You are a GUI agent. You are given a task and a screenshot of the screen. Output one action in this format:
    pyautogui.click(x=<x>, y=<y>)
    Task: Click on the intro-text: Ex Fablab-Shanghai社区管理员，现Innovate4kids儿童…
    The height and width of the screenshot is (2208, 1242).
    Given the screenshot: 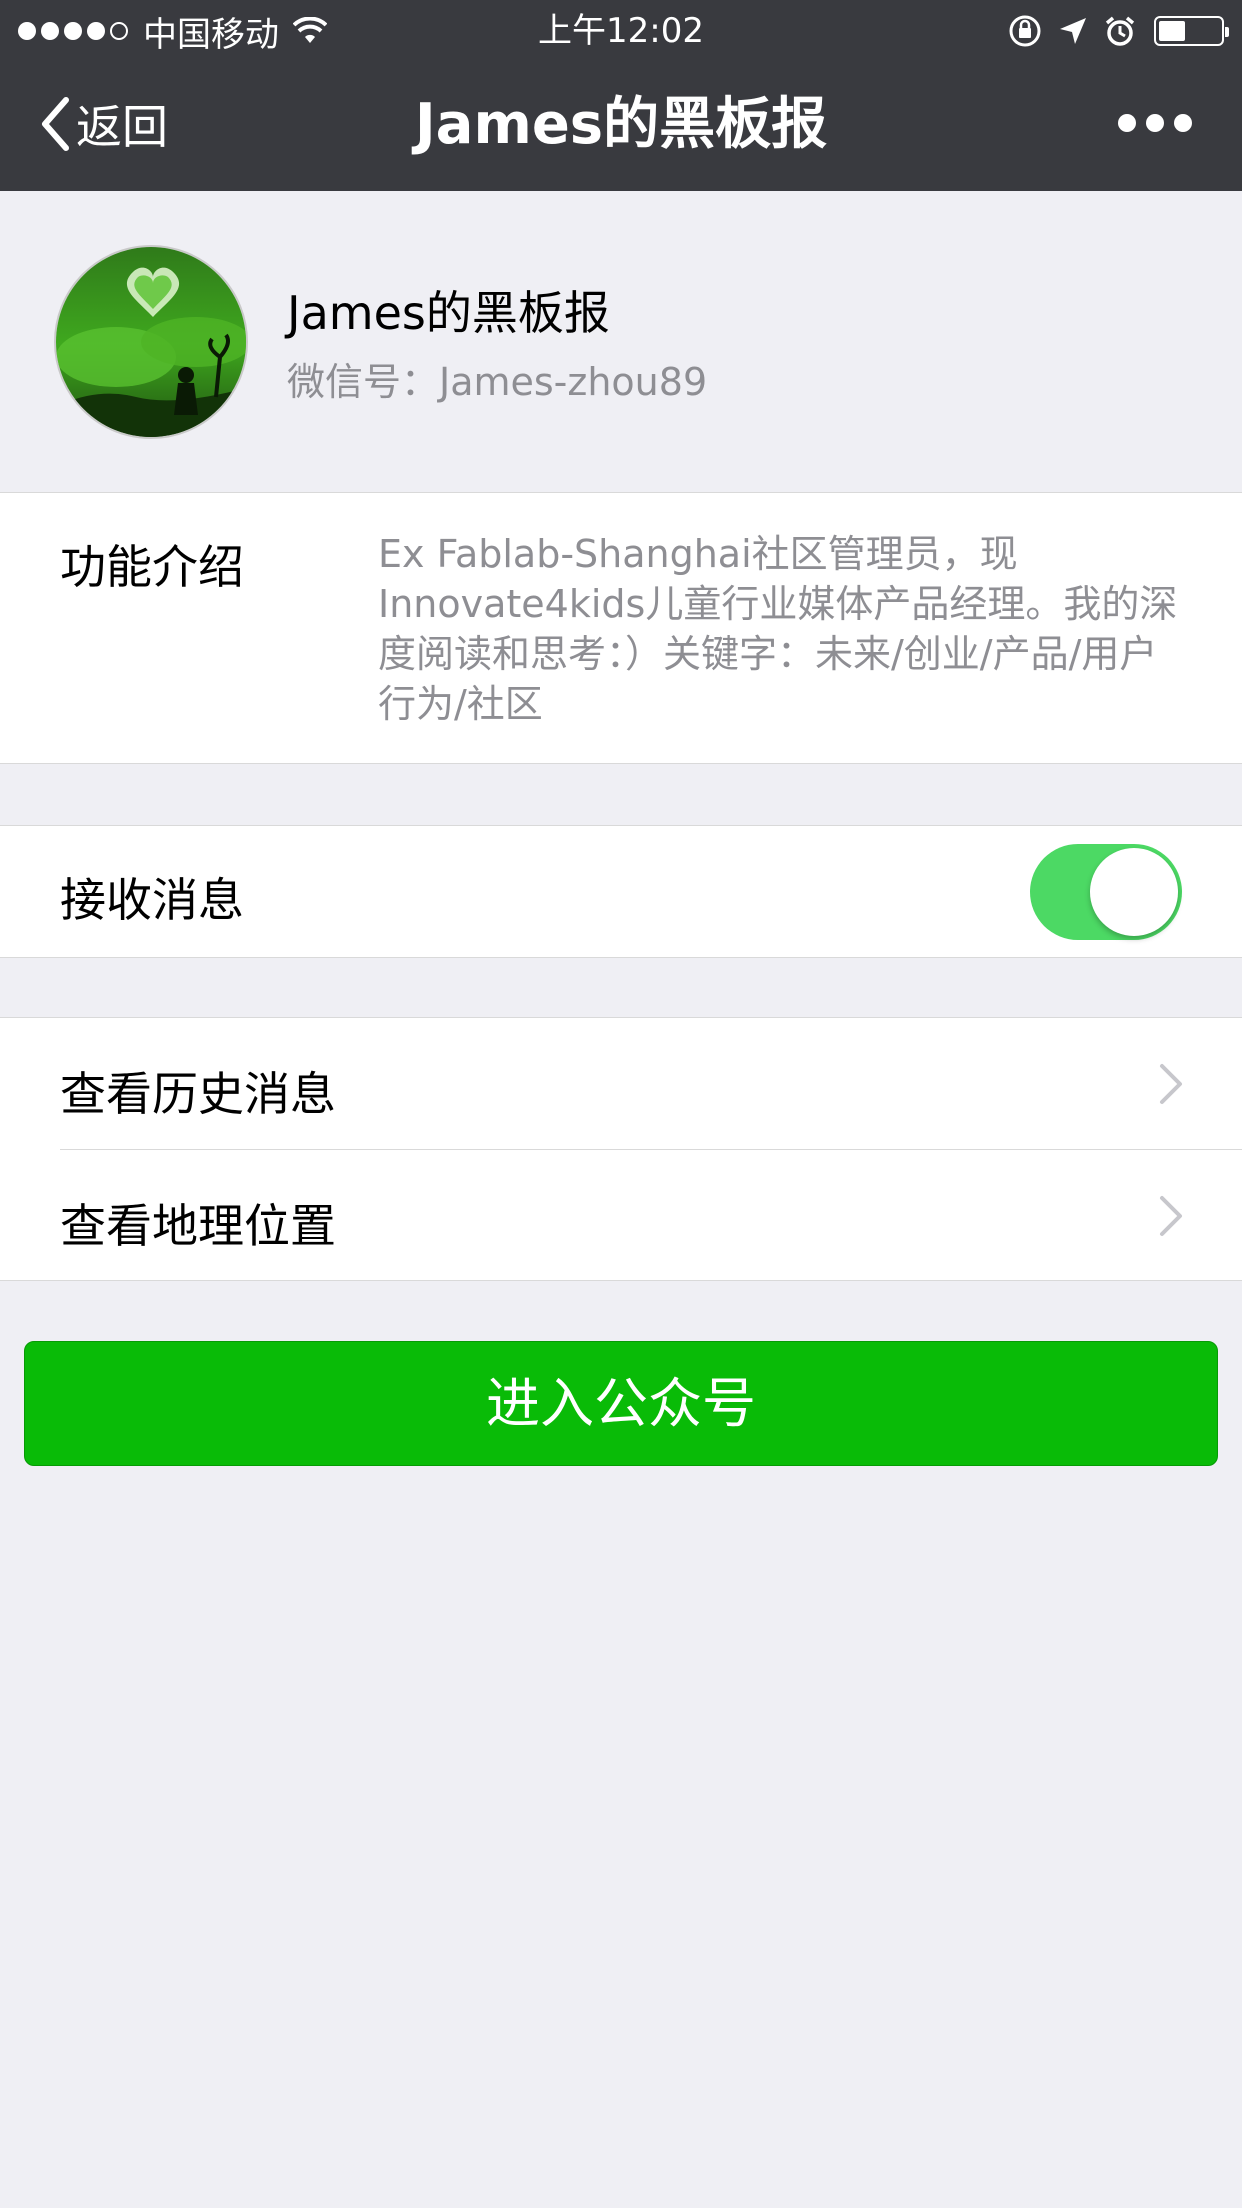 What is the action you would take?
    pyautogui.click(x=778, y=629)
    